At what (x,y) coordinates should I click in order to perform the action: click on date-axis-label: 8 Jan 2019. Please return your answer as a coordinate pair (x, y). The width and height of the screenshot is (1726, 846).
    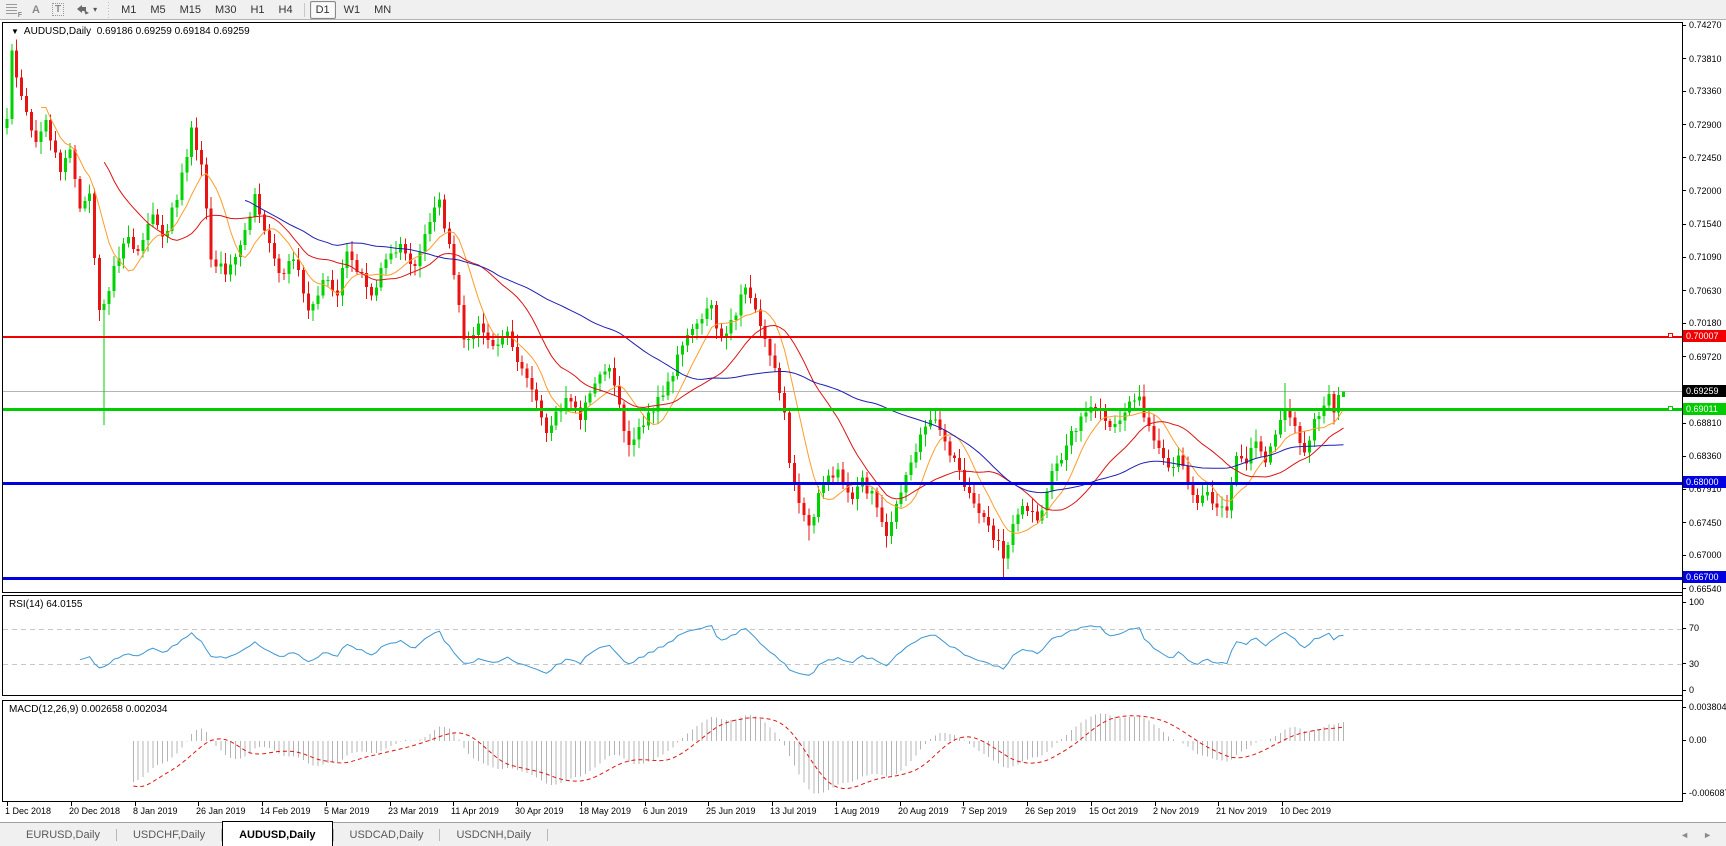
    Looking at the image, I should click on (155, 811).